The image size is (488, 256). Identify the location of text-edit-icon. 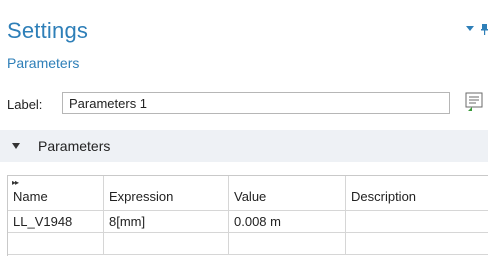
(474, 102).